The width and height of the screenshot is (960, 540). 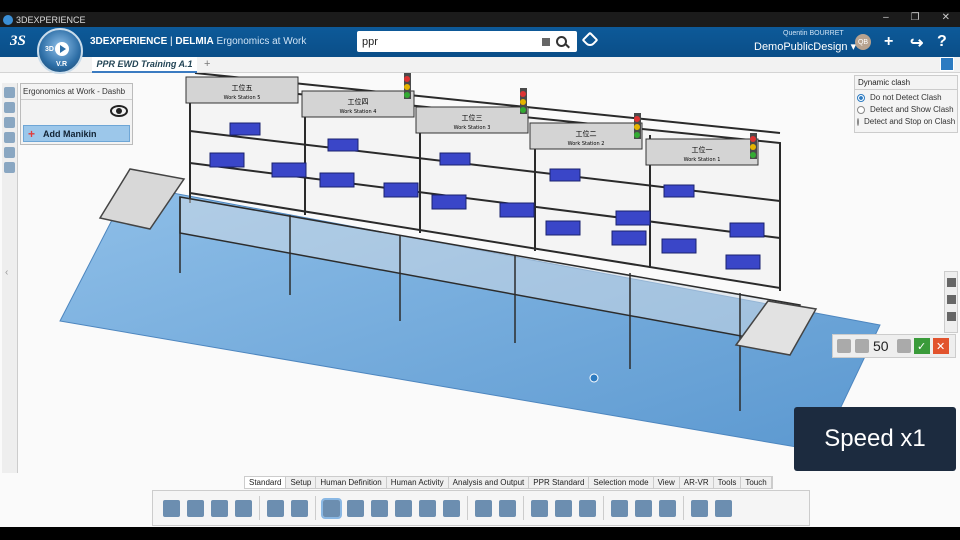 I want to click on ds-logo-icon: 3S, so click(x=18, y=41).